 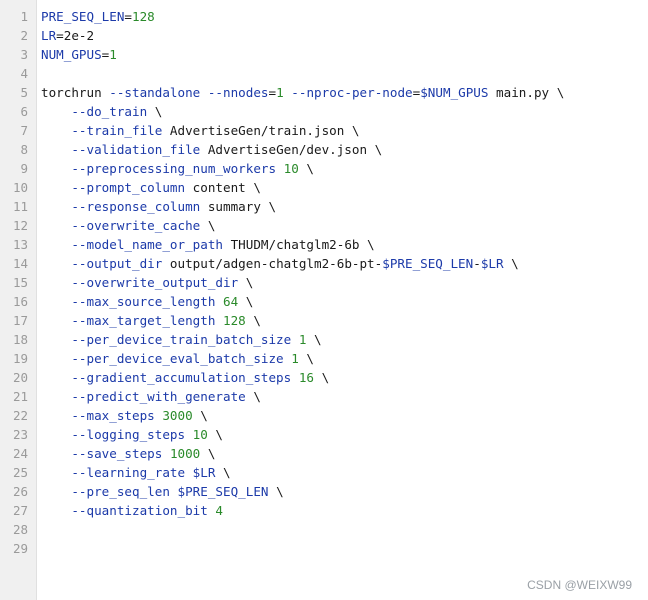 I want to click on code-line: --max_target_length 128 \, so click(x=151, y=320).